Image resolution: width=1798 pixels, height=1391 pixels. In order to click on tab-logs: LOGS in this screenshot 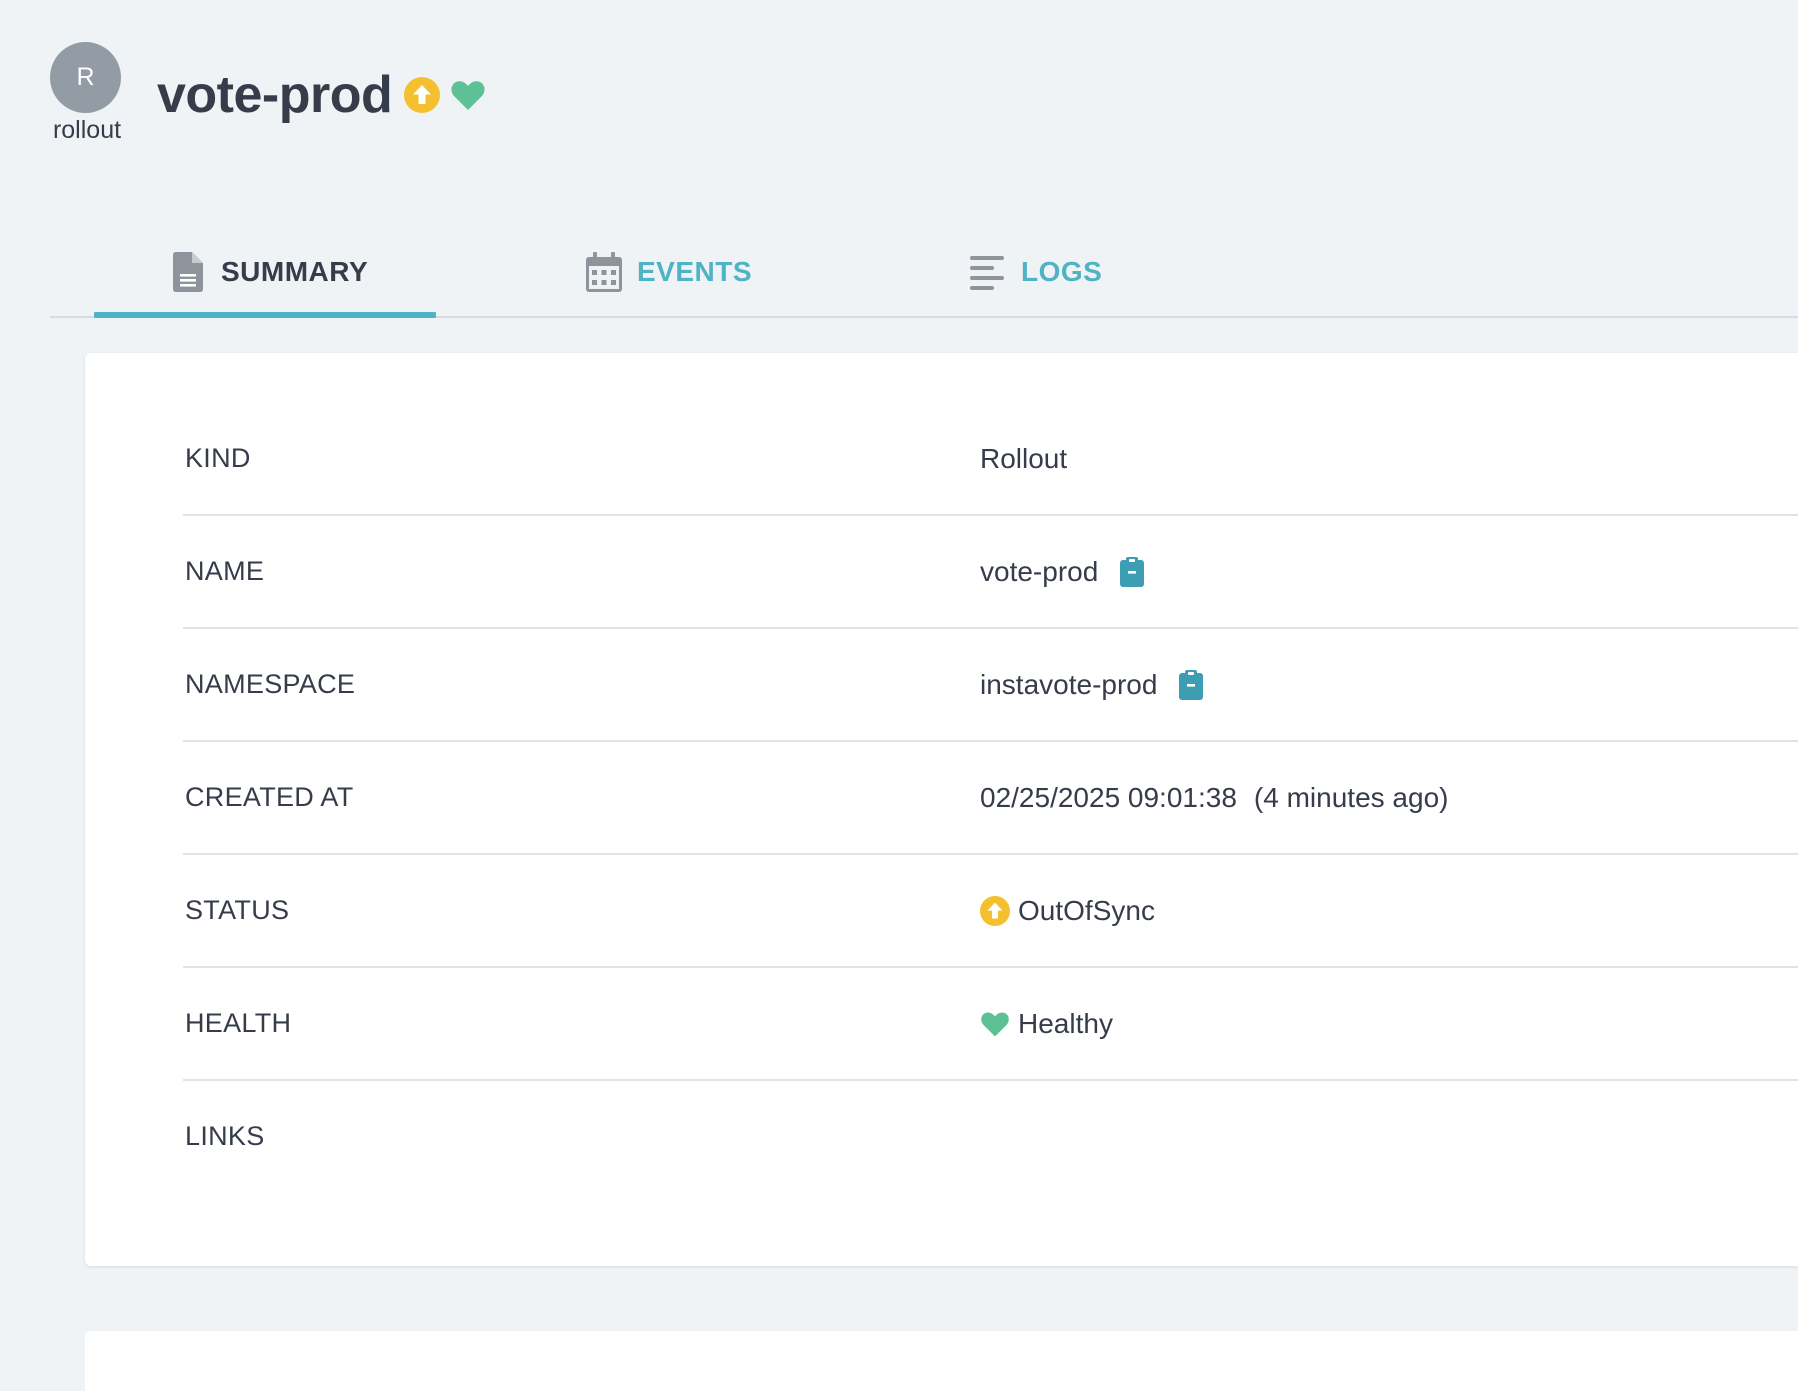, I will do `click(1036, 272)`.